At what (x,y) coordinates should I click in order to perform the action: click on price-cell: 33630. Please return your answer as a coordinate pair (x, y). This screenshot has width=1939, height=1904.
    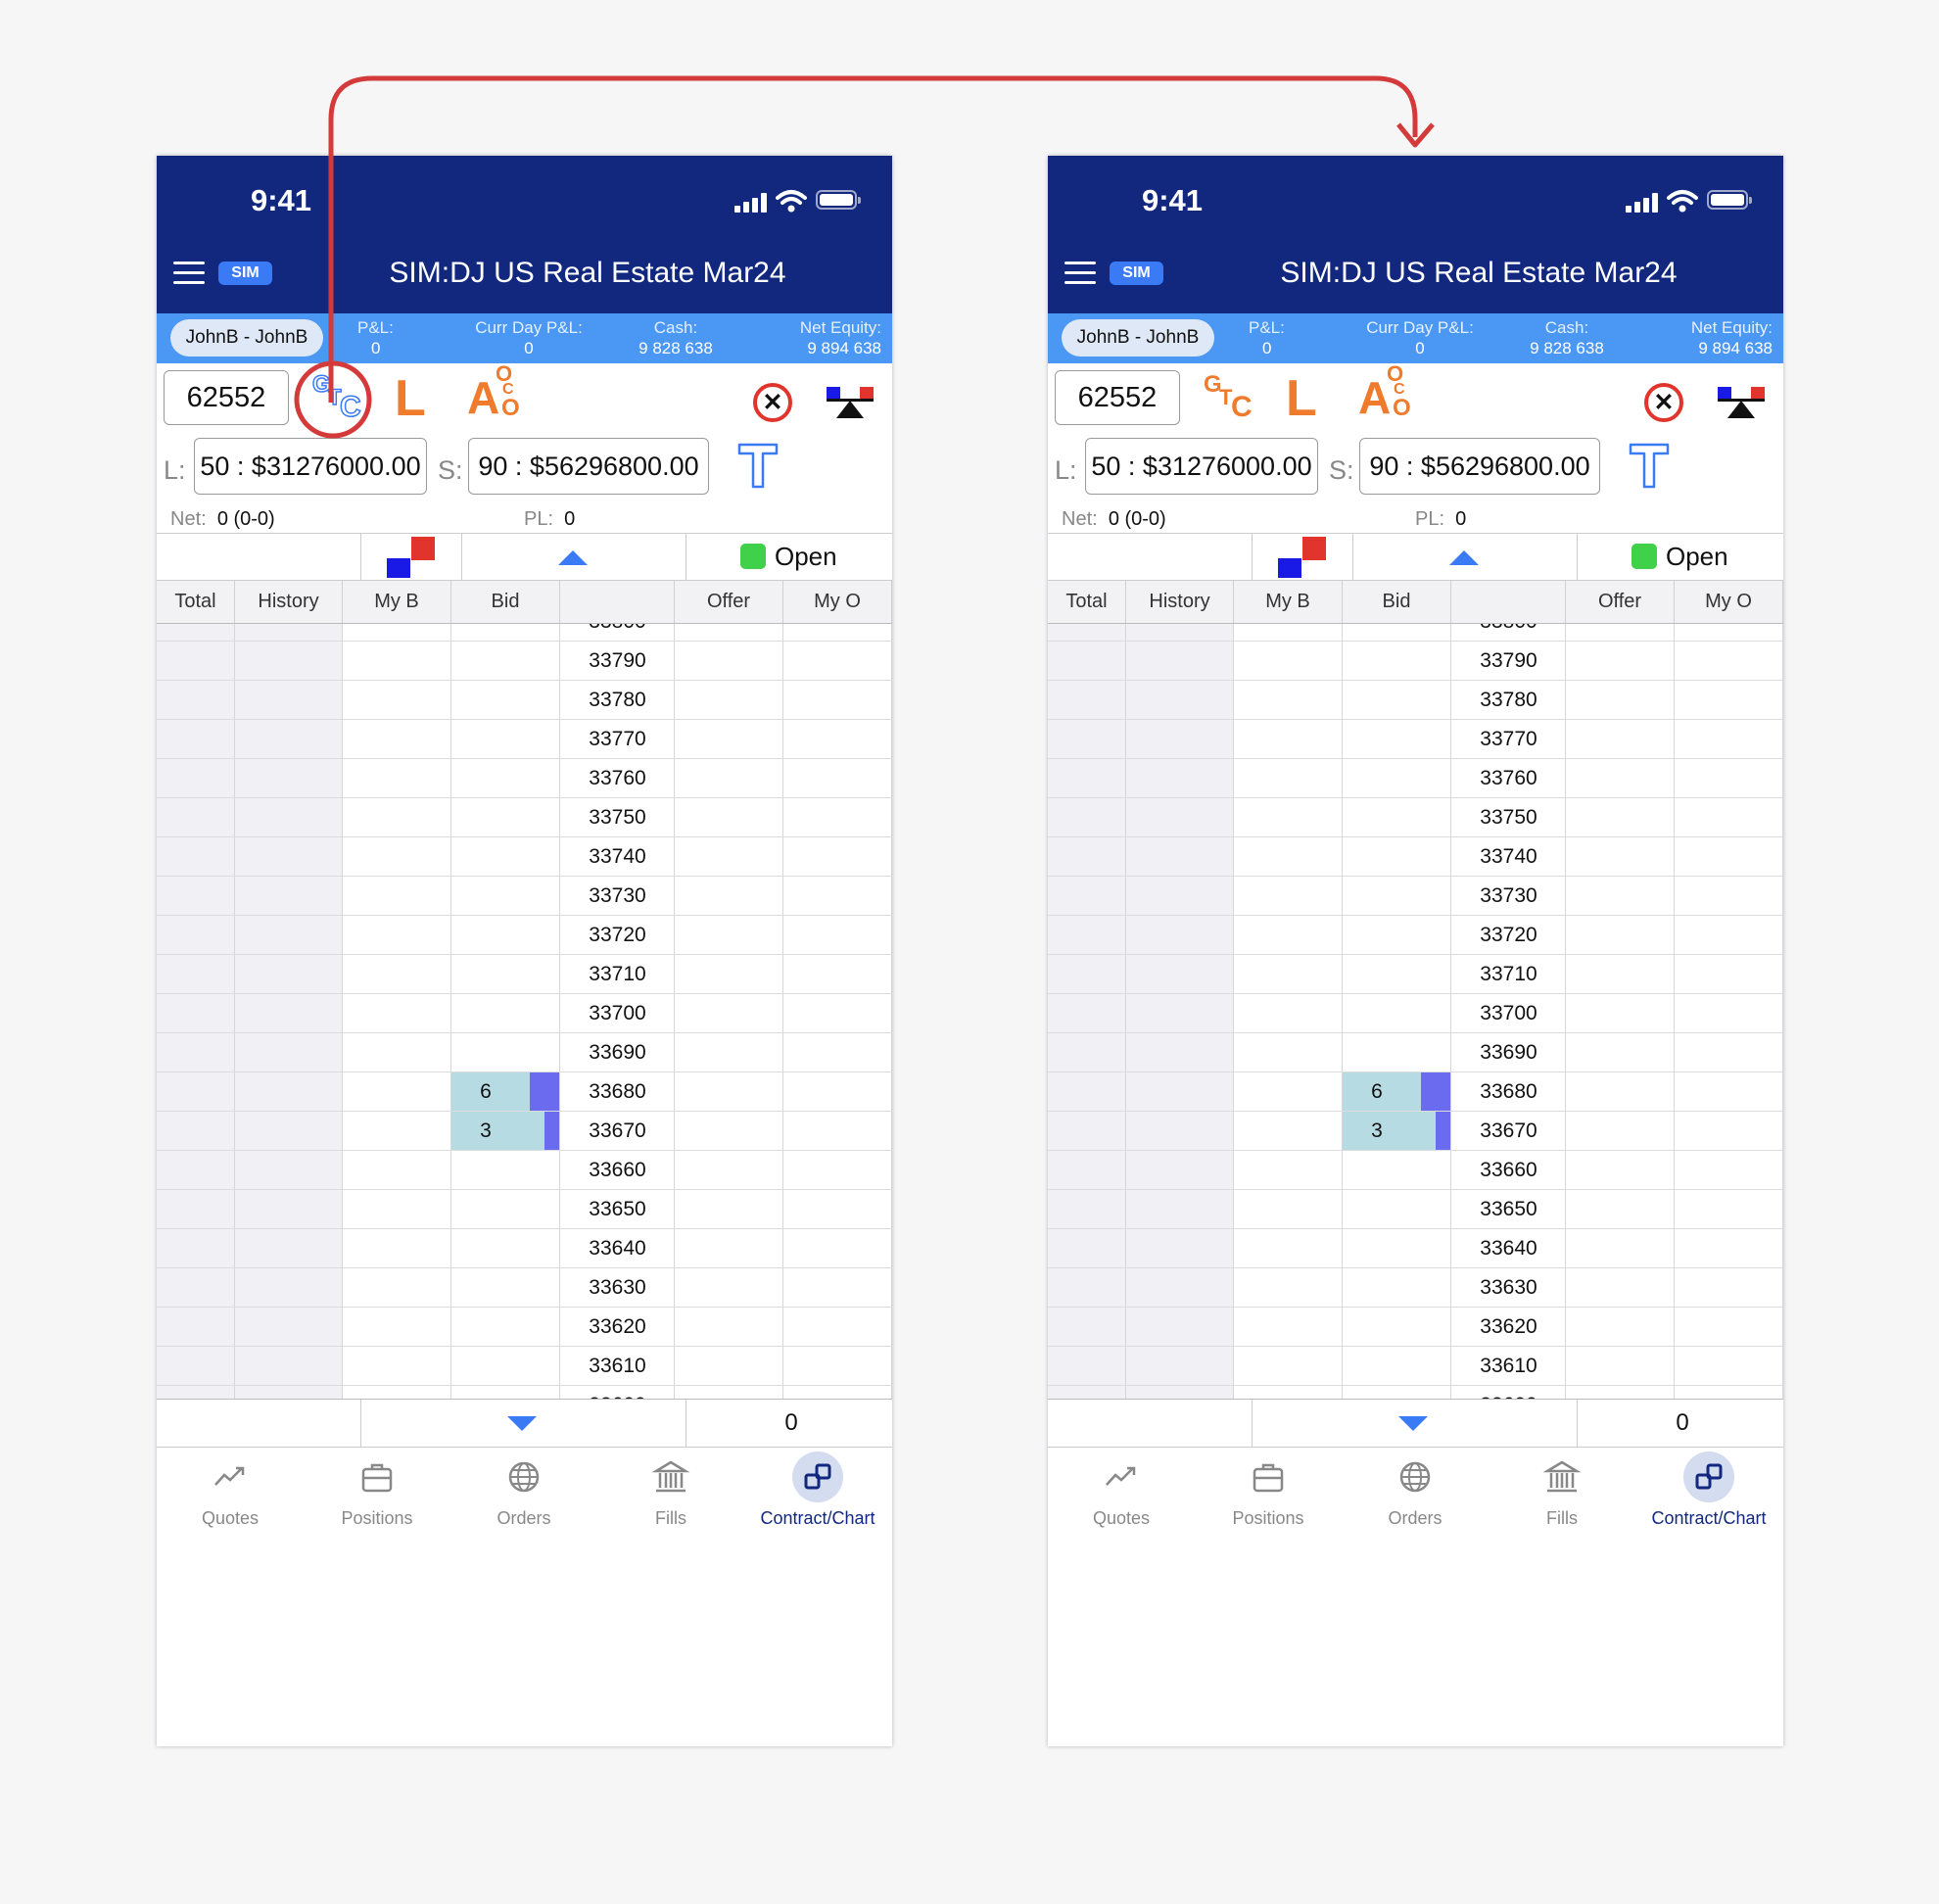
    Looking at the image, I should click on (618, 1288).